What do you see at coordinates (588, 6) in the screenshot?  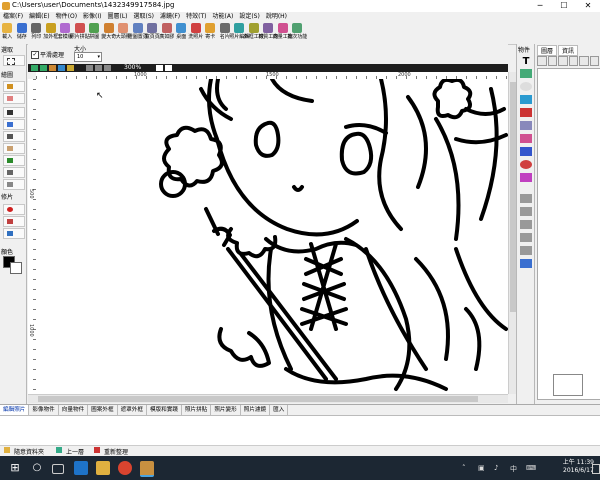 I see `close-button: ✕` at bounding box center [588, 6].